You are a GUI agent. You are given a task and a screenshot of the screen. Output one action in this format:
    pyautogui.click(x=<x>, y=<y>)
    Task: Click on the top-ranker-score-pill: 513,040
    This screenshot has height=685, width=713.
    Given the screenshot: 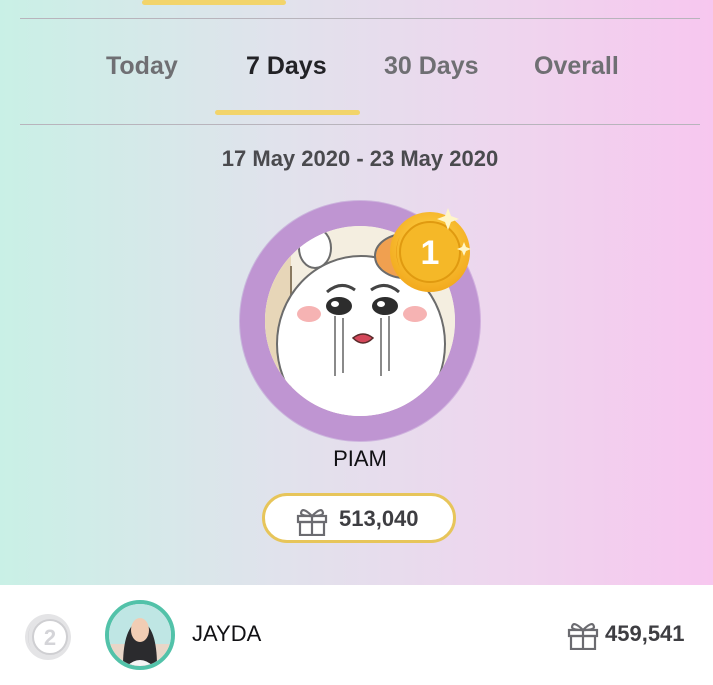 What is the action you would take?
    pyautogui.click(x=359, y=518)
    